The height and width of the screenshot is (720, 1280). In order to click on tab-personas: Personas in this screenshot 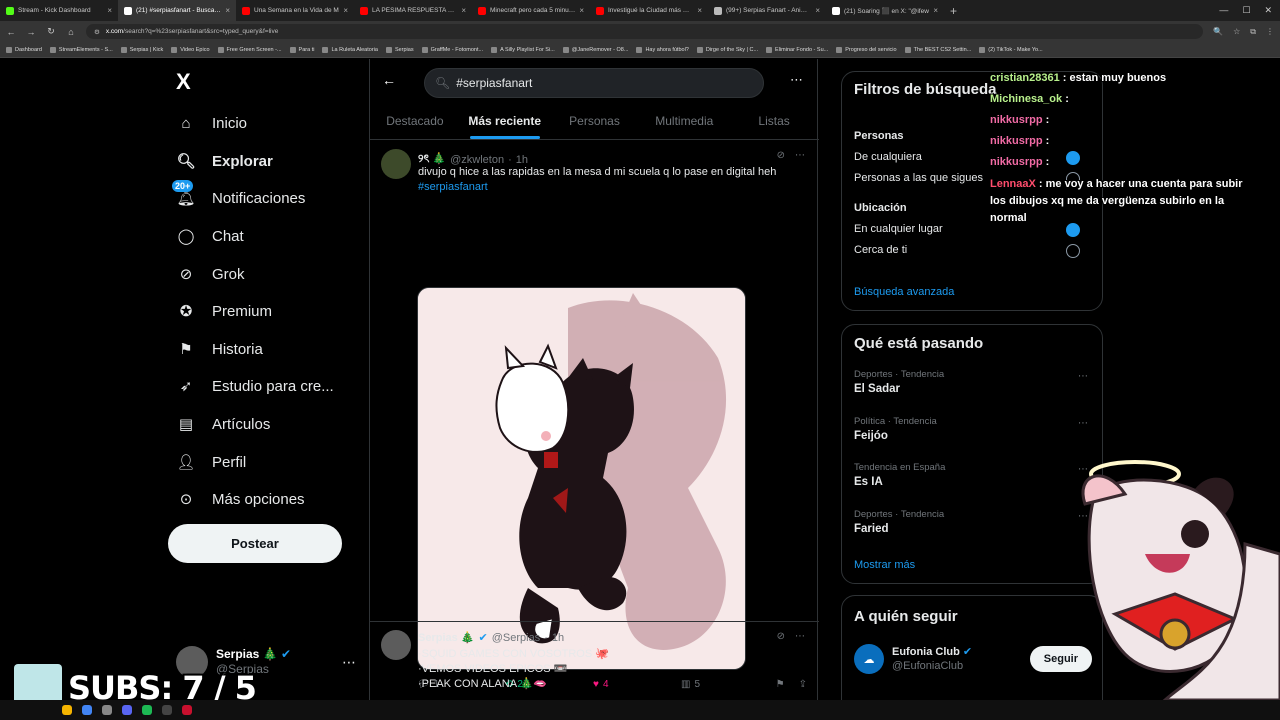, I will do `click(595, 123)`.